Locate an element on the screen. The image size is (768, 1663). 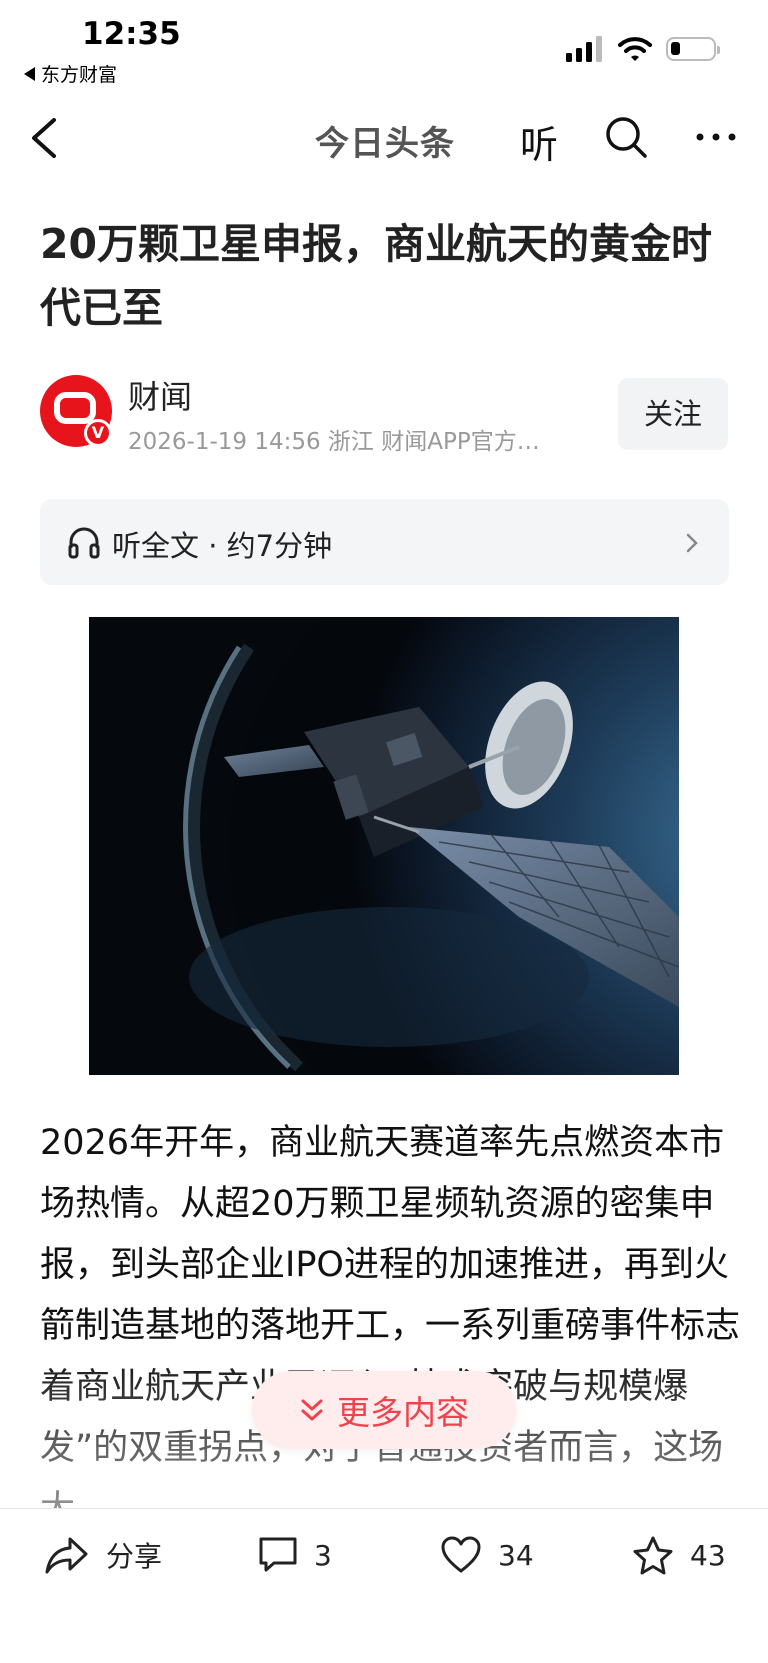
battery-icon is located at coordinates (693, 49).